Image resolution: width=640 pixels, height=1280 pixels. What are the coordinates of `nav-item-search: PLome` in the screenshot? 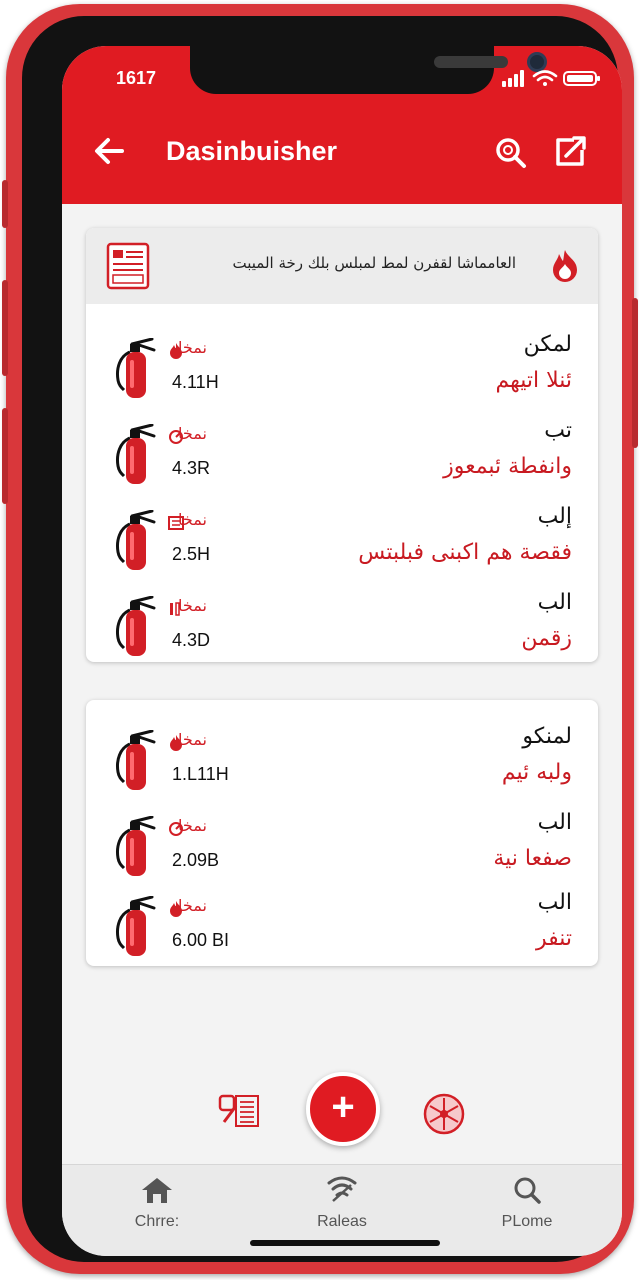 It's located at (527, 1203).